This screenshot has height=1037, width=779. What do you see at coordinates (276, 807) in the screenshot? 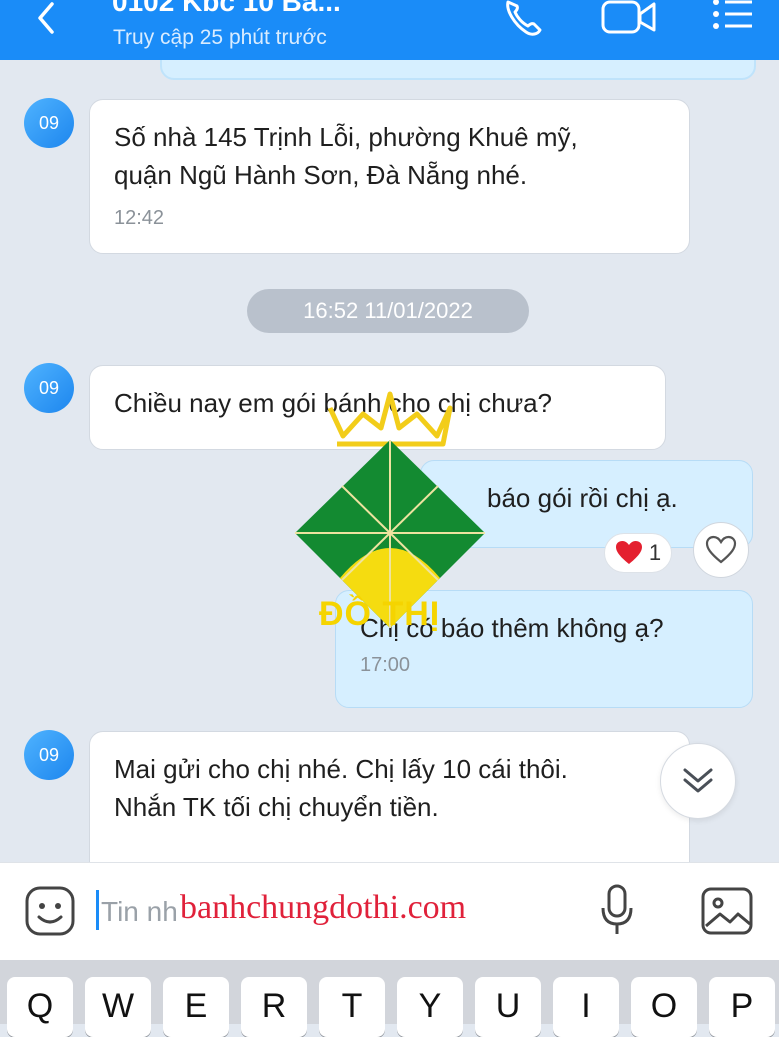
I see `message-text: Nhắn TK tối chị chuyển tiền.` at bounding box center [276, 807].